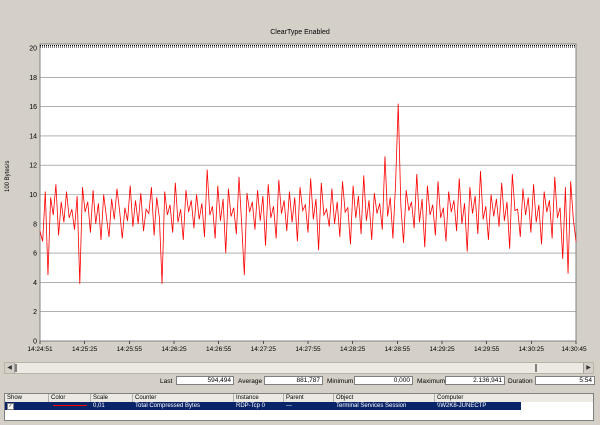  What do you see at coordinates (112, 398) in the screenshot?
I see `legend-header-scale: Scale` at bounding box center [112, 398].